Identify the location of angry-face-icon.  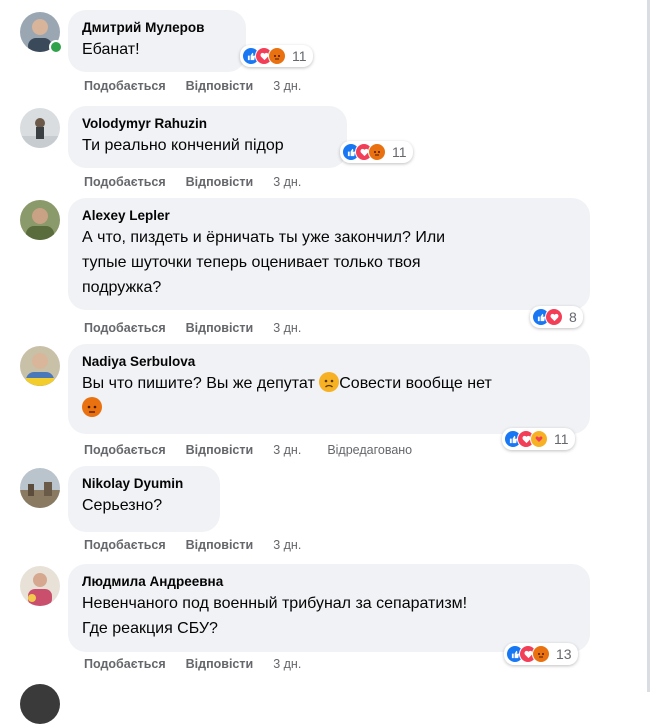
(92, 407).